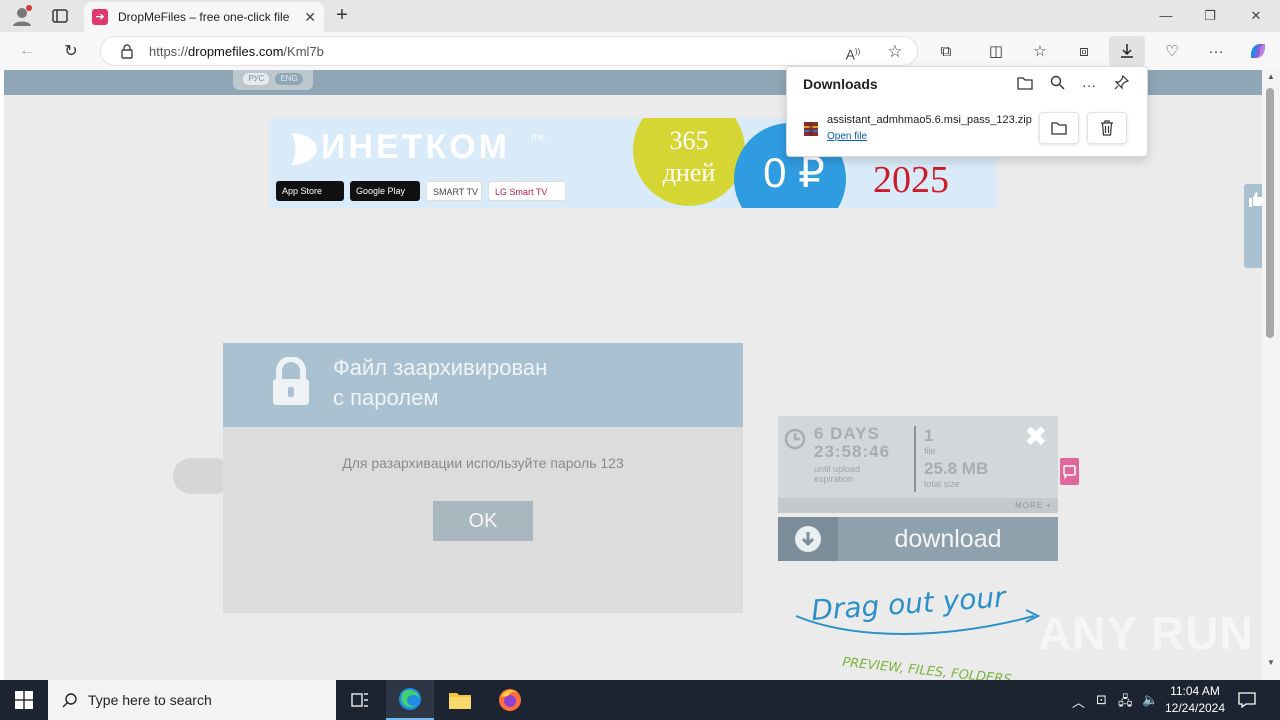  Describe the element at coordinates (834, 479) in the screenshot. I see `expiration-label-line-2: expiration` at that location.